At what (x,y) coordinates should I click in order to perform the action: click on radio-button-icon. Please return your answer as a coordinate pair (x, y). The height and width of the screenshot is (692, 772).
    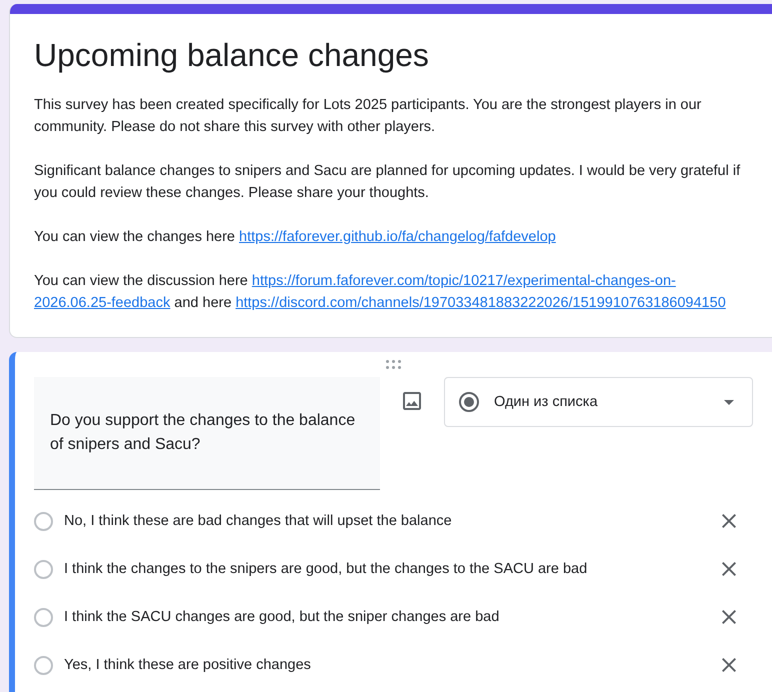
    Looking at the image, I should click on (469, 402).